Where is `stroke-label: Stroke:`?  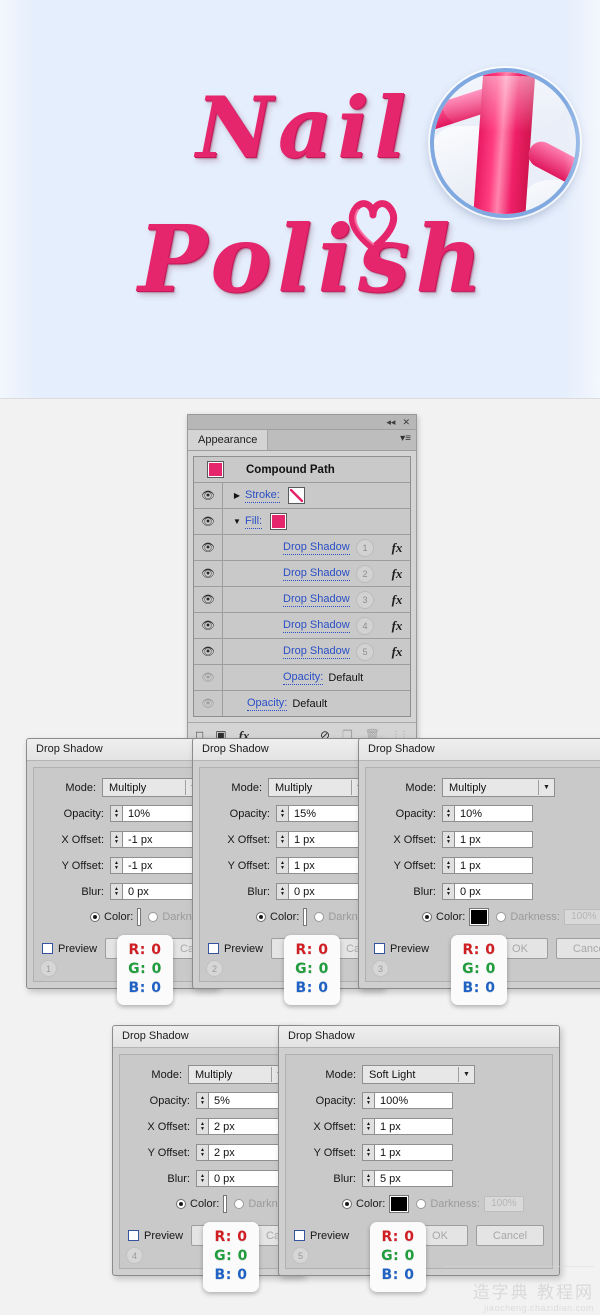
stroke-label: Stroke: is located at coordinates (262, 496).